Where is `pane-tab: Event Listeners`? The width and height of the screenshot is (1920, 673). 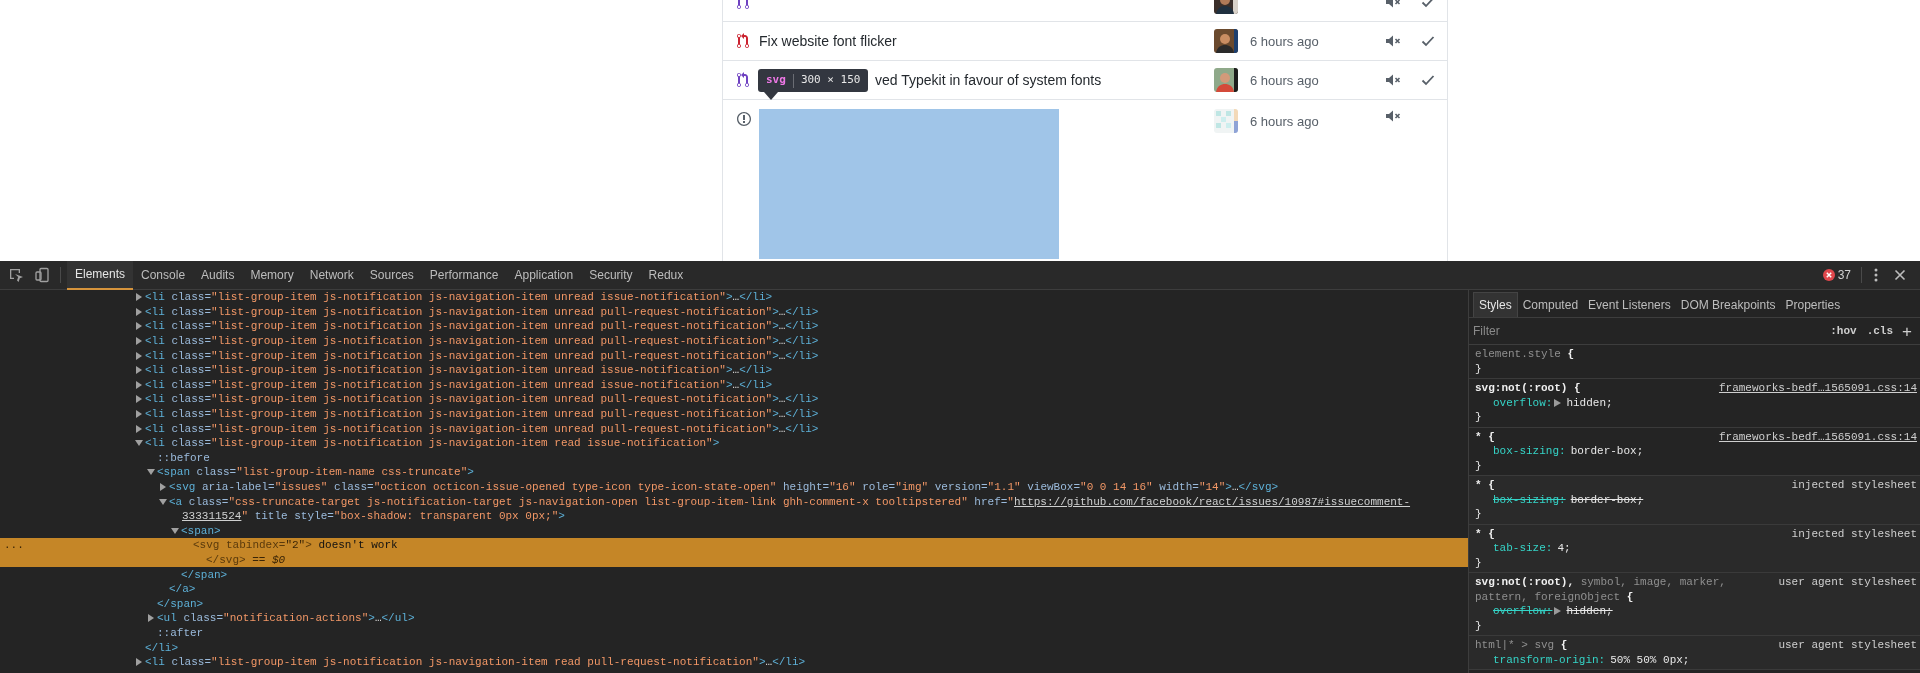
pane-tab: Event Listeners is located at coordinates (1629, 304).